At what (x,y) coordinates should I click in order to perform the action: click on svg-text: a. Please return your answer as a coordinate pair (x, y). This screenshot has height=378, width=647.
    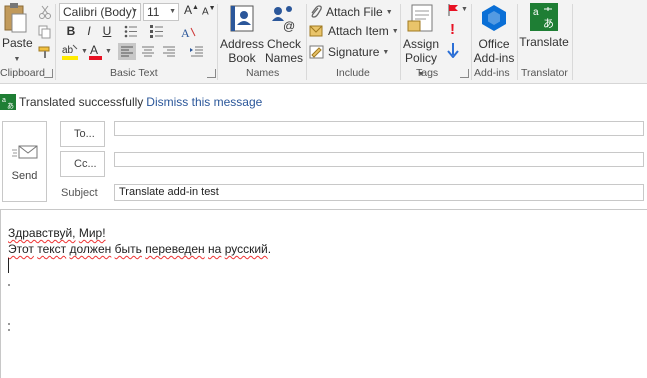
    Looking at the image, I should click on (4, 100).